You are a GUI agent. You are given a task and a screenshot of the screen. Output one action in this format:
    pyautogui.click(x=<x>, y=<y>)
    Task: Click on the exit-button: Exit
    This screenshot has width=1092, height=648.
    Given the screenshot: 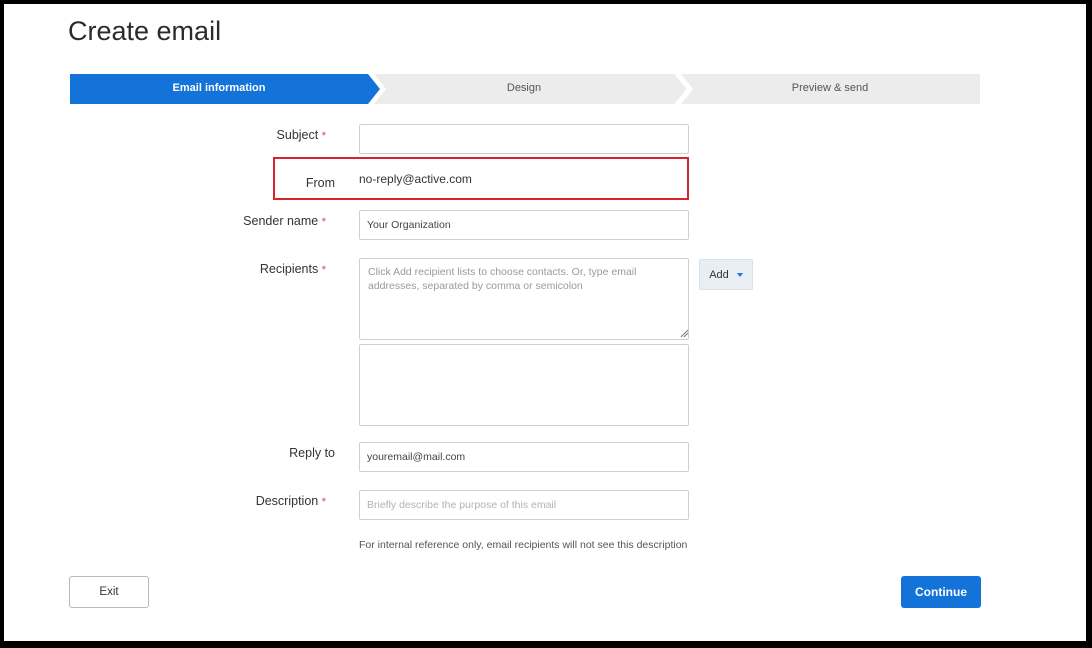 What is the action you would take?
    pyautogui.click(x=109, y=592)
    